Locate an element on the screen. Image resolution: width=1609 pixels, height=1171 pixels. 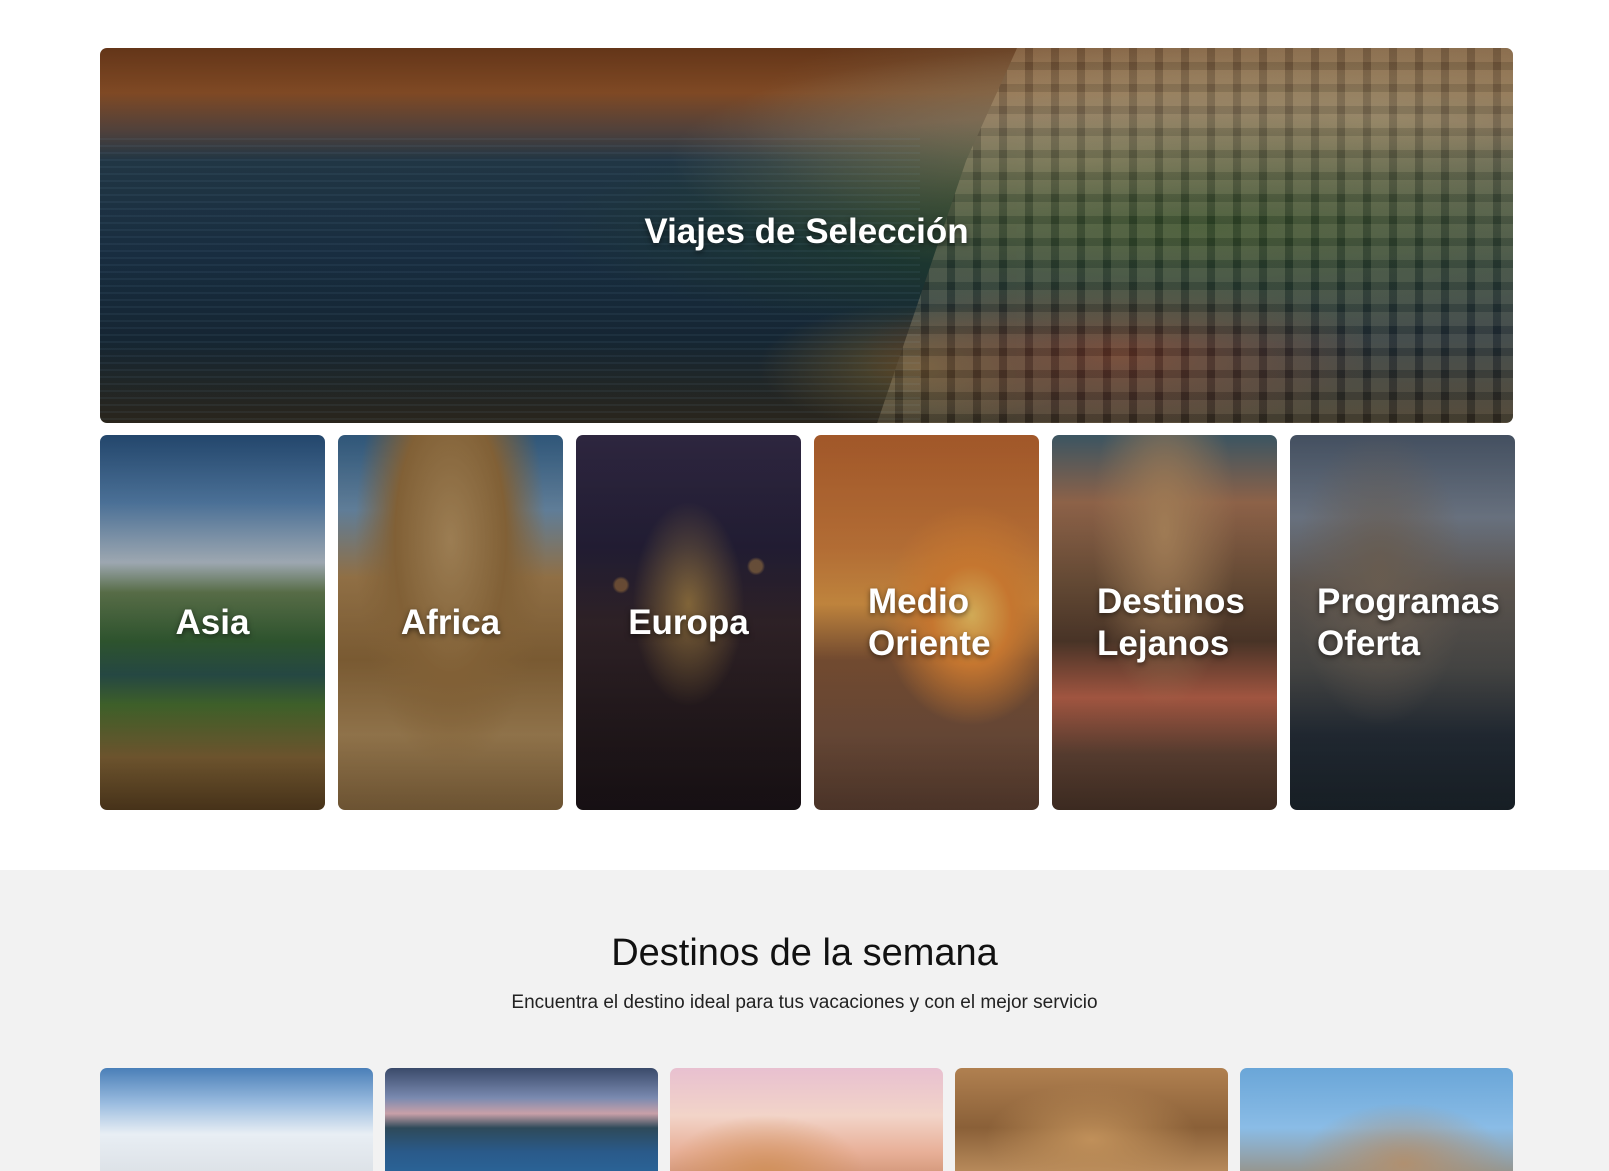
category-card-medio-oriente: Medio Oriente is located at coordinates (926, 622).